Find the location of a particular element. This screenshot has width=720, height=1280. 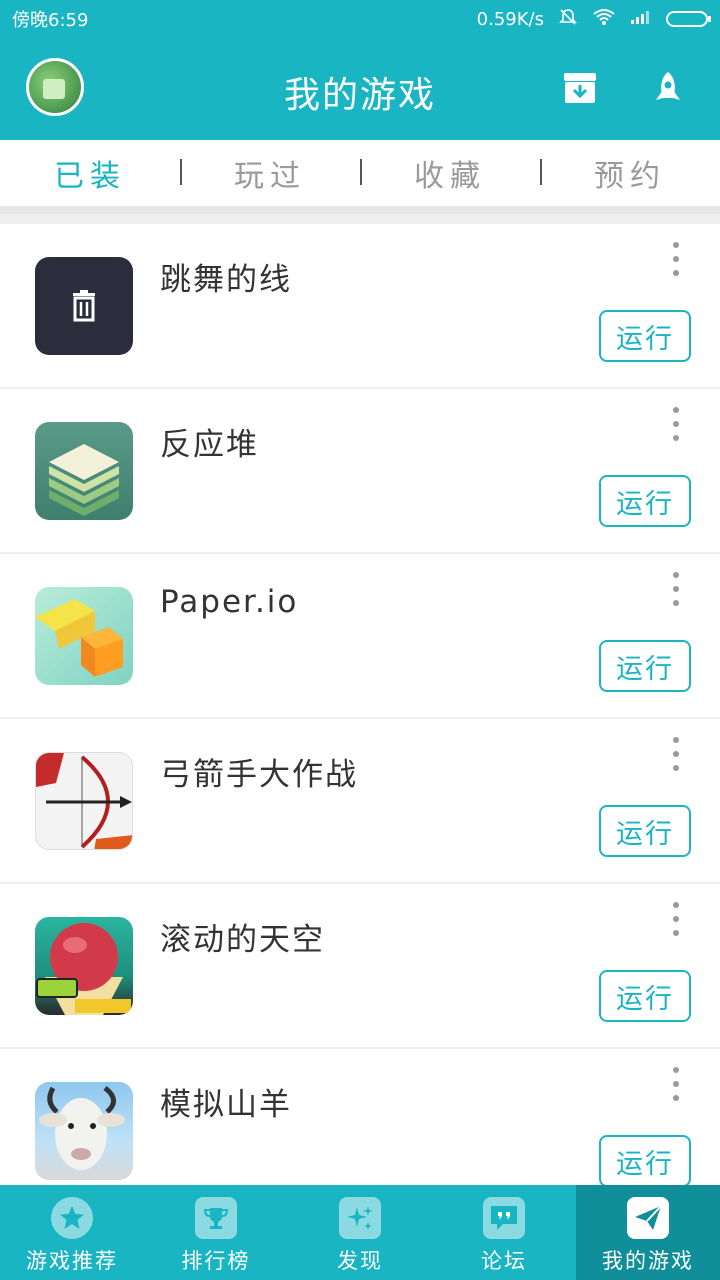

status-bar: 傍晚6:59 0.59K/s is located at coordinates (360, 19).